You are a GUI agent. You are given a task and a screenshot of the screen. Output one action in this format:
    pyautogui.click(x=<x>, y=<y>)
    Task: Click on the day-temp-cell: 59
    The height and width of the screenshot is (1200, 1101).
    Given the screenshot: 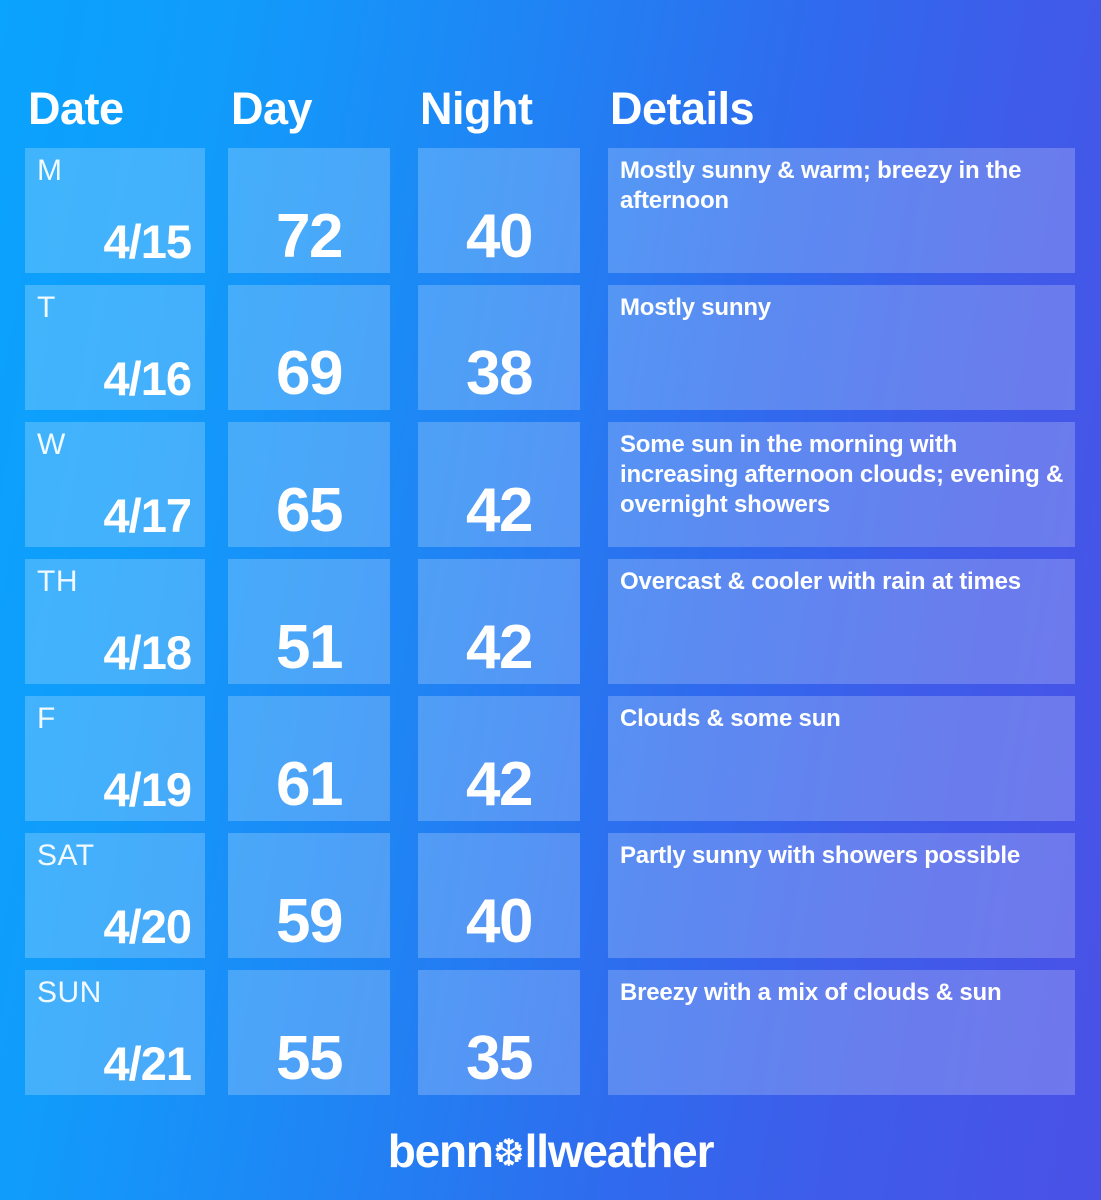 What is the action you would take?
    pyautogui.click(x=309, y=895)
    